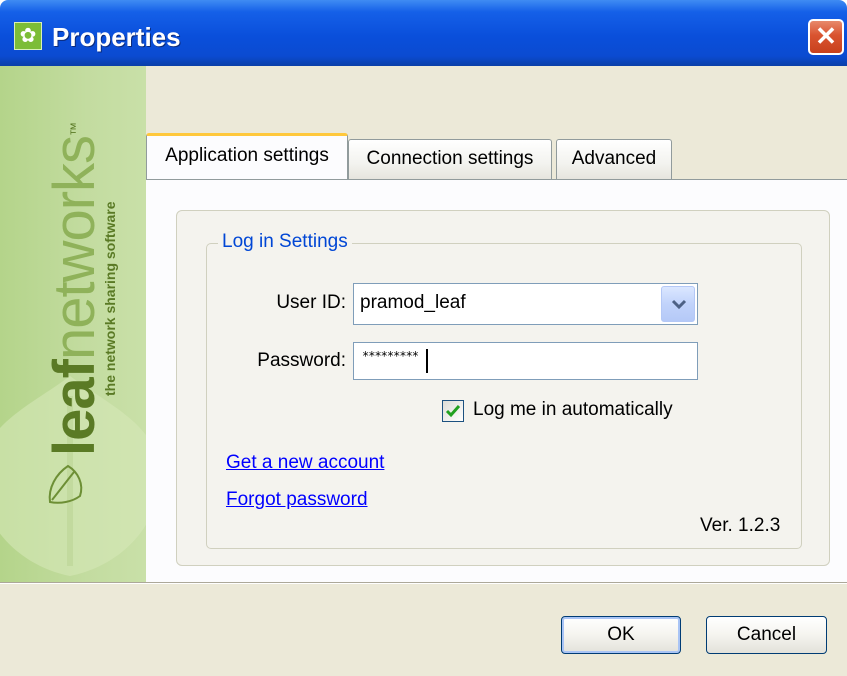  What do you see at coordinates (740, 525) in the screenshot?
I see `version-text: Ver. 1.2.3` at bounding box center [740, 525].